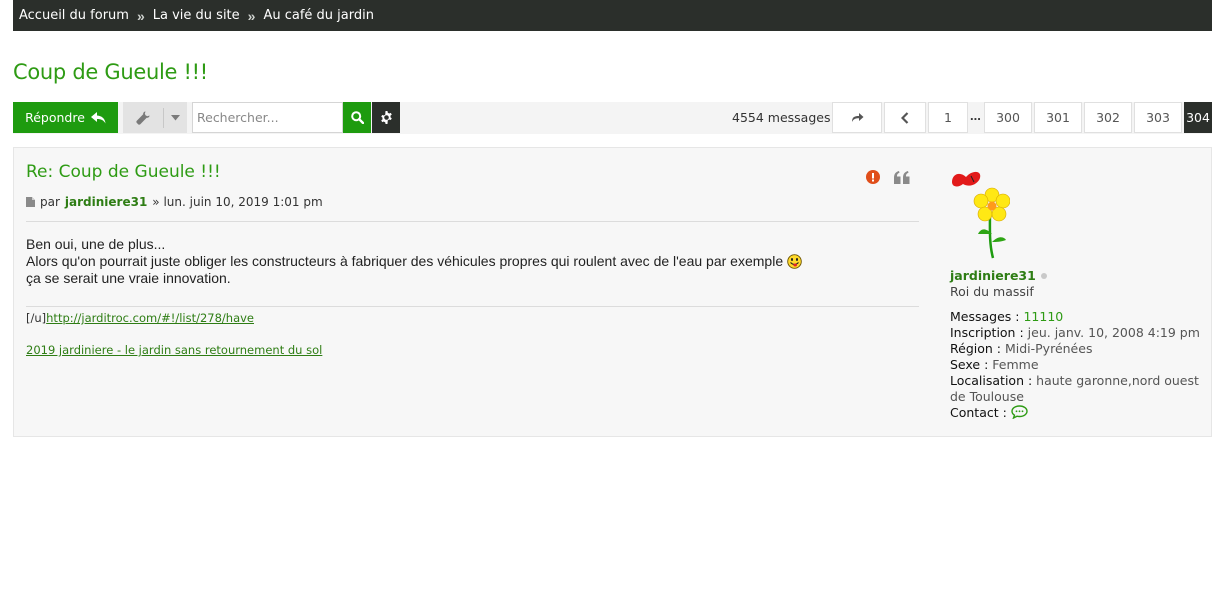  What do you see at coordinates (1077, 275) in the screenshot?
I see `profile-username-row: jardiniere31` at bounding box center [1077, 275].